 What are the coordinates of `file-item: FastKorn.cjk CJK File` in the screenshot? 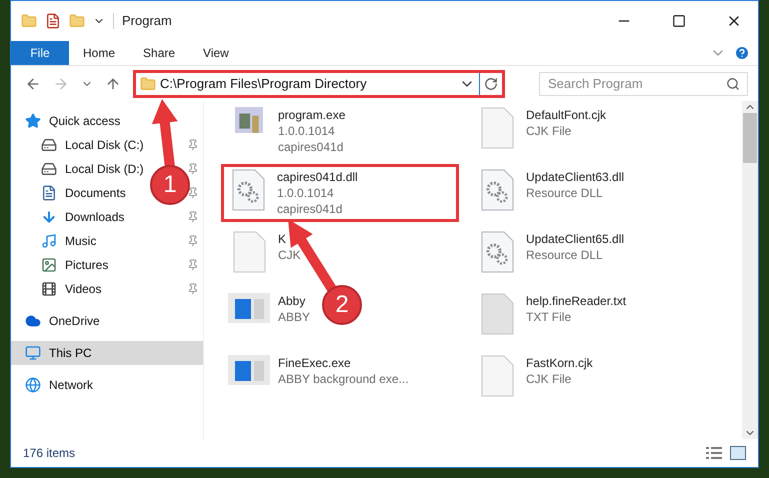 It's located at (534, 376).